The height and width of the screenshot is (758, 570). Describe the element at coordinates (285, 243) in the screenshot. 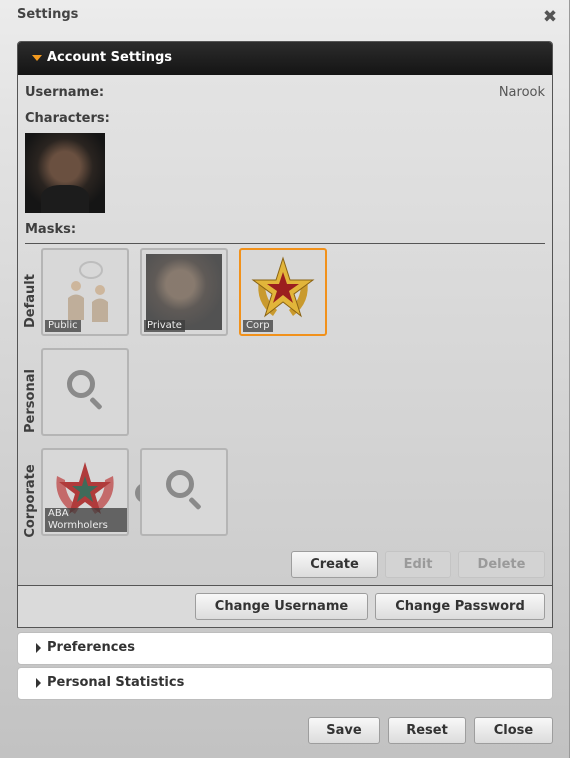

I see `masks-divider` at that location.